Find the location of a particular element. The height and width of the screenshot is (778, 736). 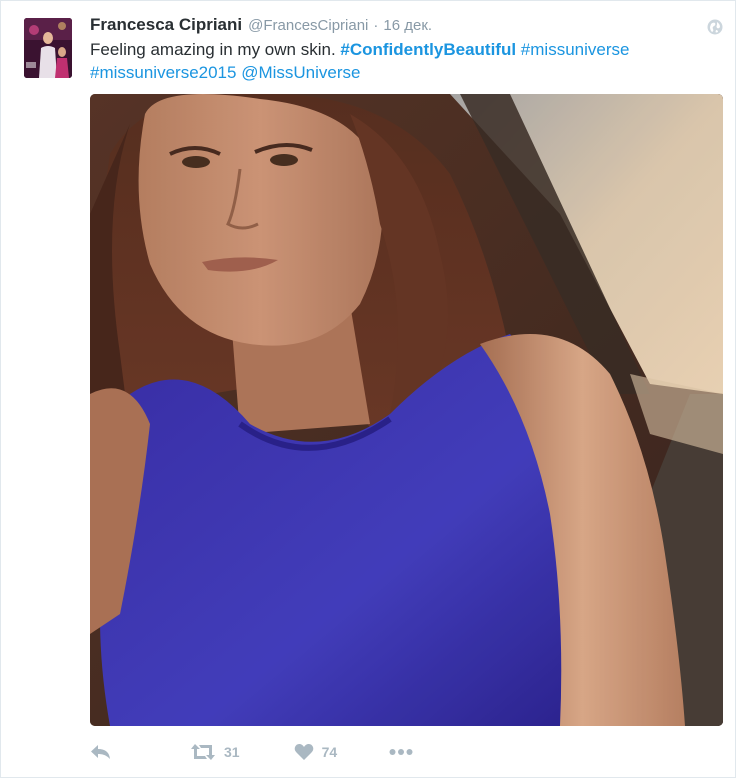

hashtag-link-missuniverse2015: #missuniverse2015 is located at coordinates (163, 72).